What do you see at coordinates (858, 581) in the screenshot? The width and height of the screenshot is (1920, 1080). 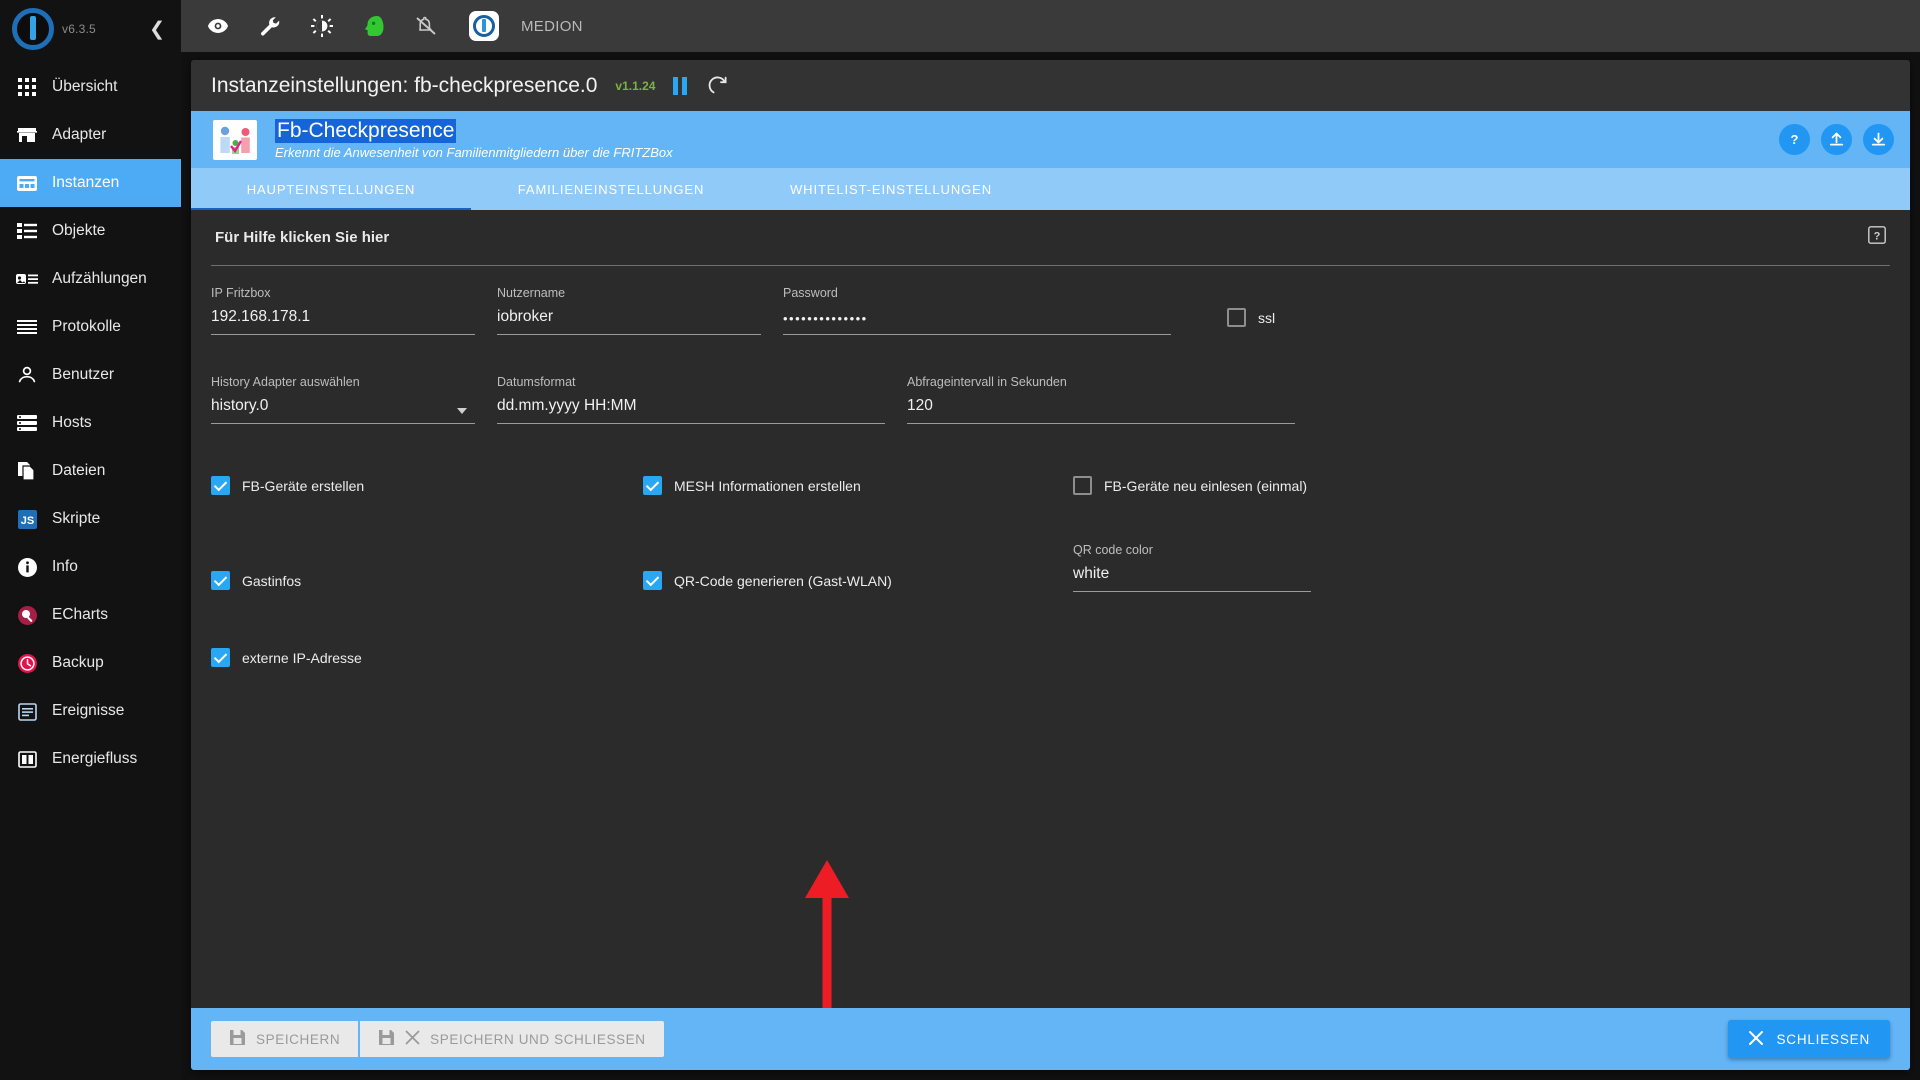 I see `row-qr-code-generieren: QR-Code generieren (Gast-WLAN)` at bounding box center [858, 581].